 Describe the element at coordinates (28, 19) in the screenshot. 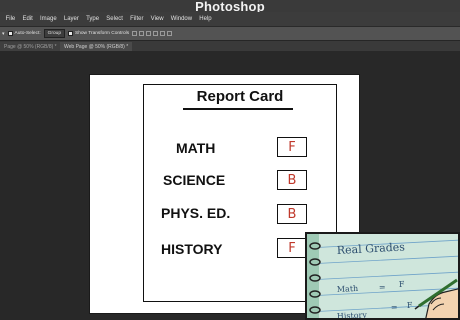

I see `menu-edit: Edit` at that location.